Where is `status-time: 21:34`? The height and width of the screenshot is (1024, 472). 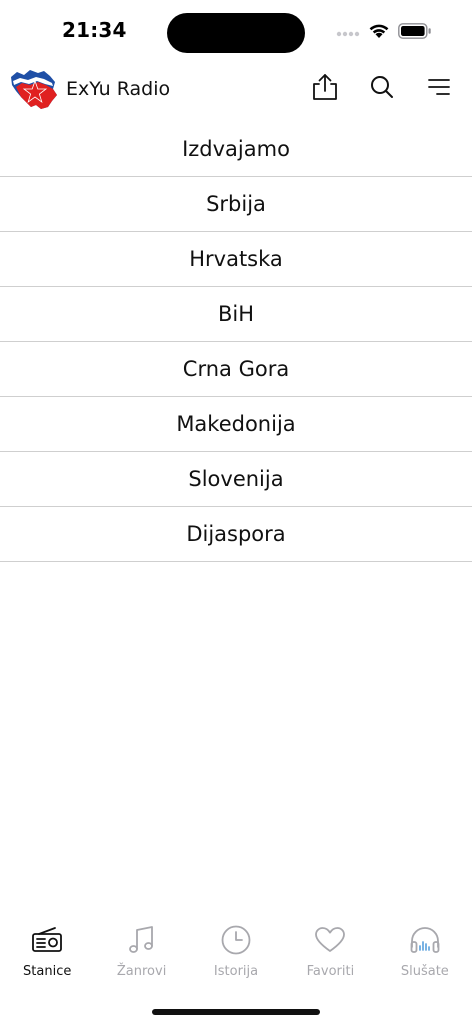
status-time: 21:34 is located at coordinates (94, 30).